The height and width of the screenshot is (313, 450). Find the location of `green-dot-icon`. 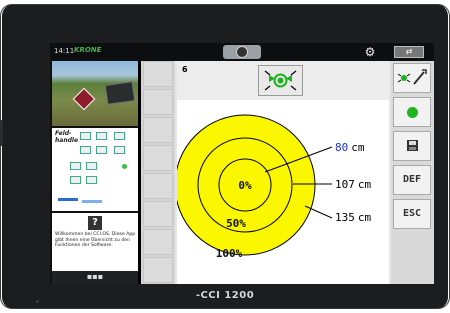

green-dot-icon is located at coordinates (412, 112).